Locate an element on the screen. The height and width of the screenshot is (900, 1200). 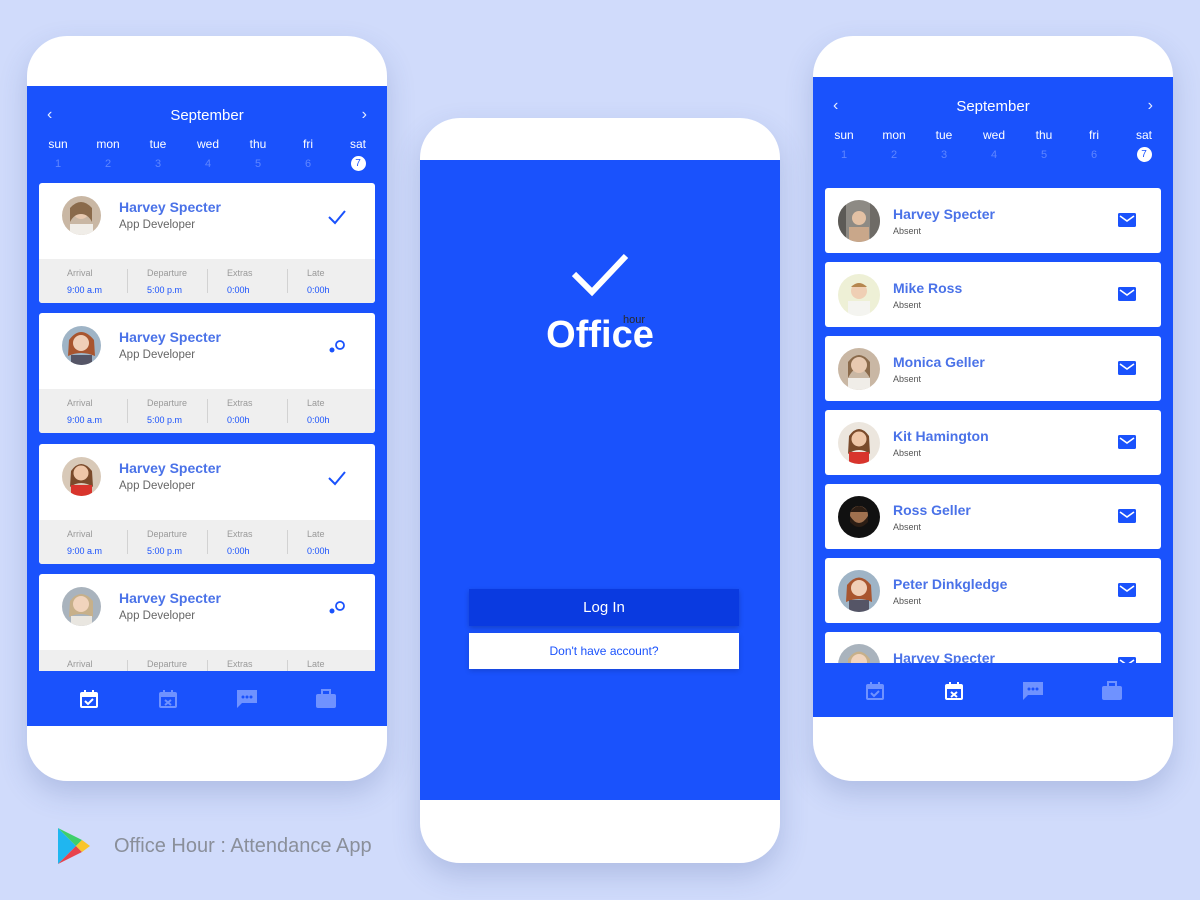
absent-list-item: Kit Hamington Absent is located at coordinates (993, 442).